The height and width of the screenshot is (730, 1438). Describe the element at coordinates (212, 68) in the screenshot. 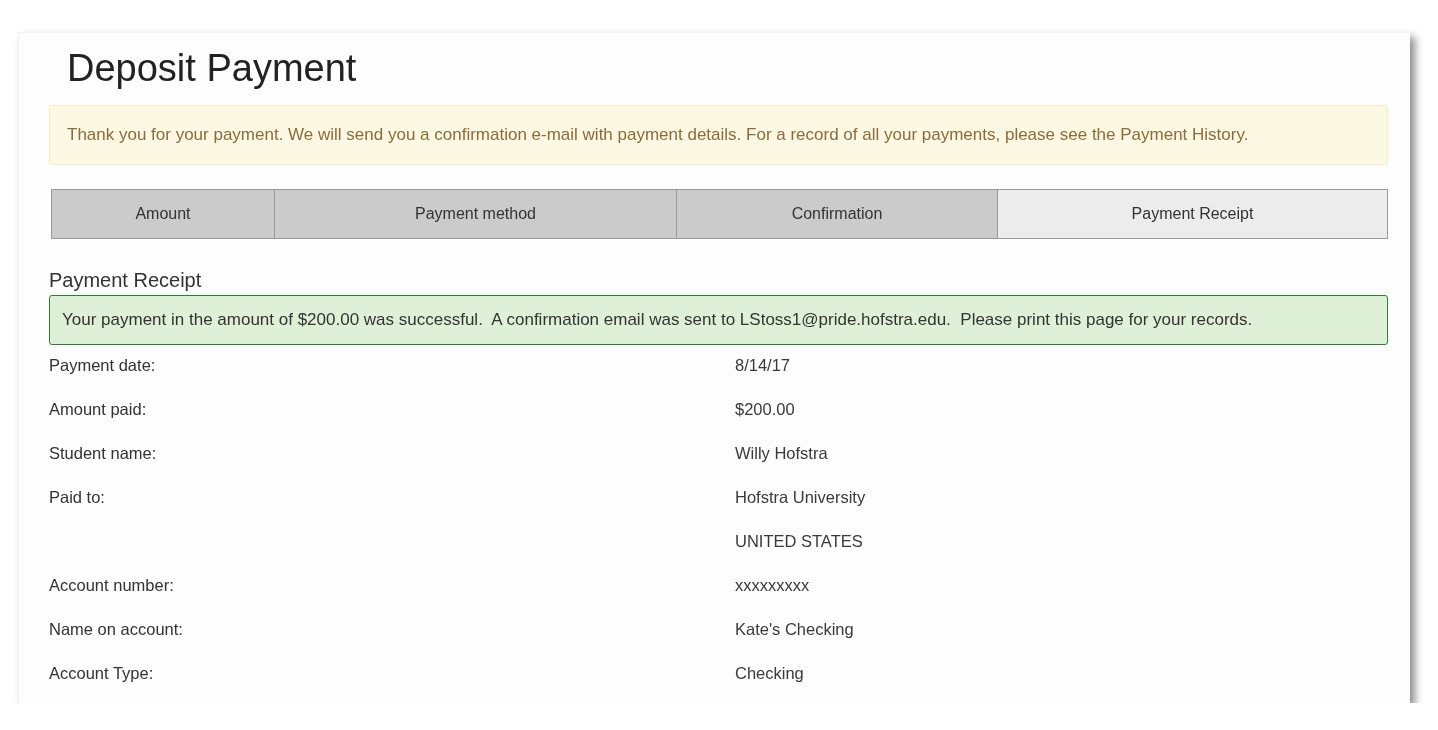

I see `page-title: Deposit Payment` at that location.